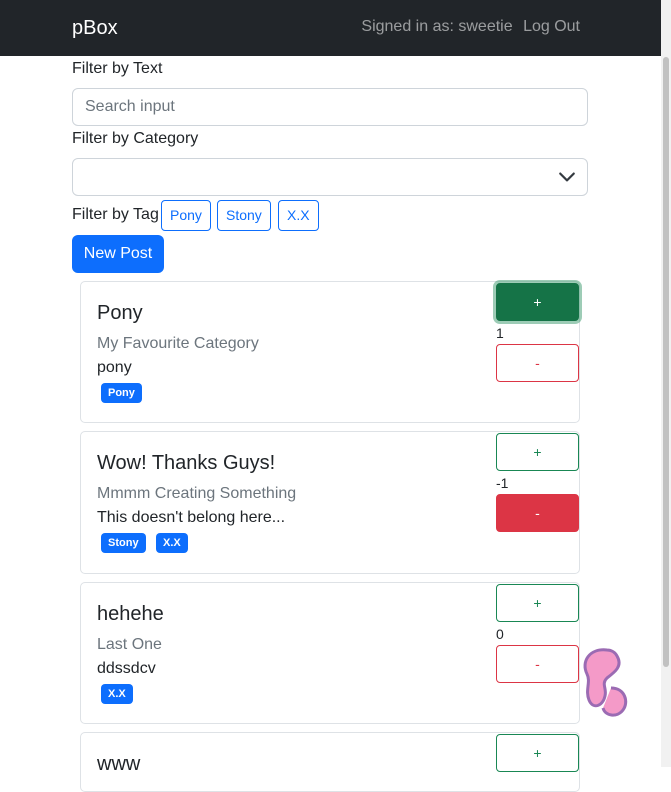 This screenshot has height=792, width=671. What do you see at coordinates (567, 177) in the screenshot?
I see `chevron-down-icon` at bounding box center [567, 177].